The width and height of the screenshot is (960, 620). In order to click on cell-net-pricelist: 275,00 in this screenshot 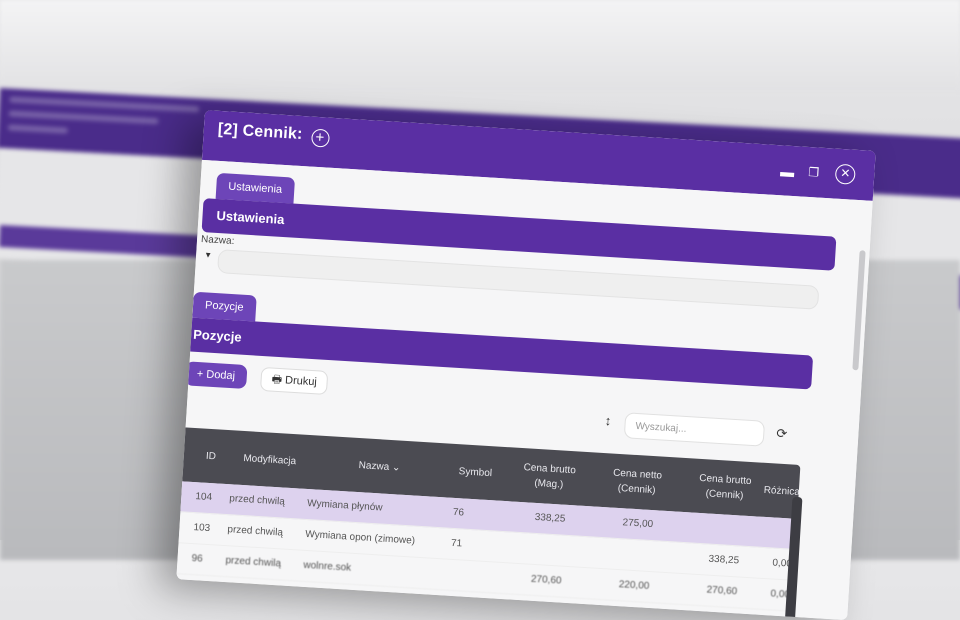, I will do `click(638, 524)`.